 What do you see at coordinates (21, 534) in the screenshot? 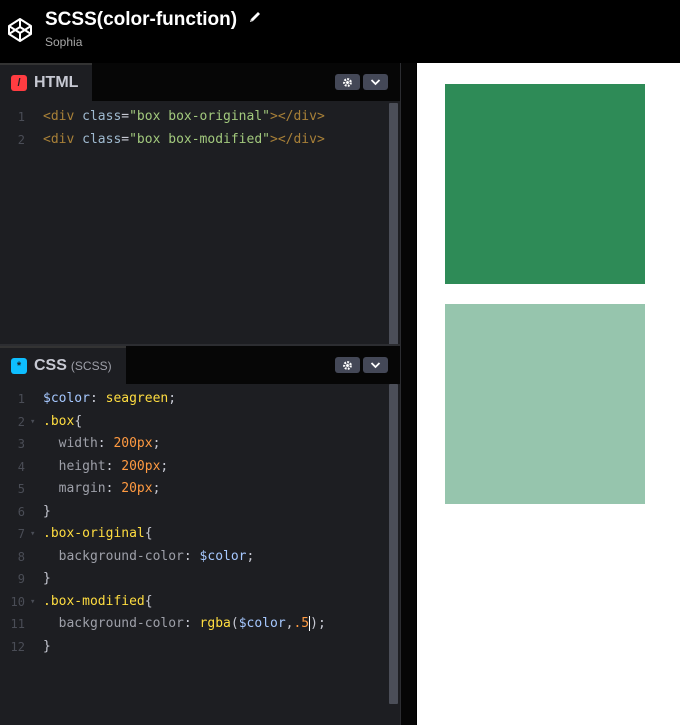
I see `line-number: 7` at bounding box center [21, 534].